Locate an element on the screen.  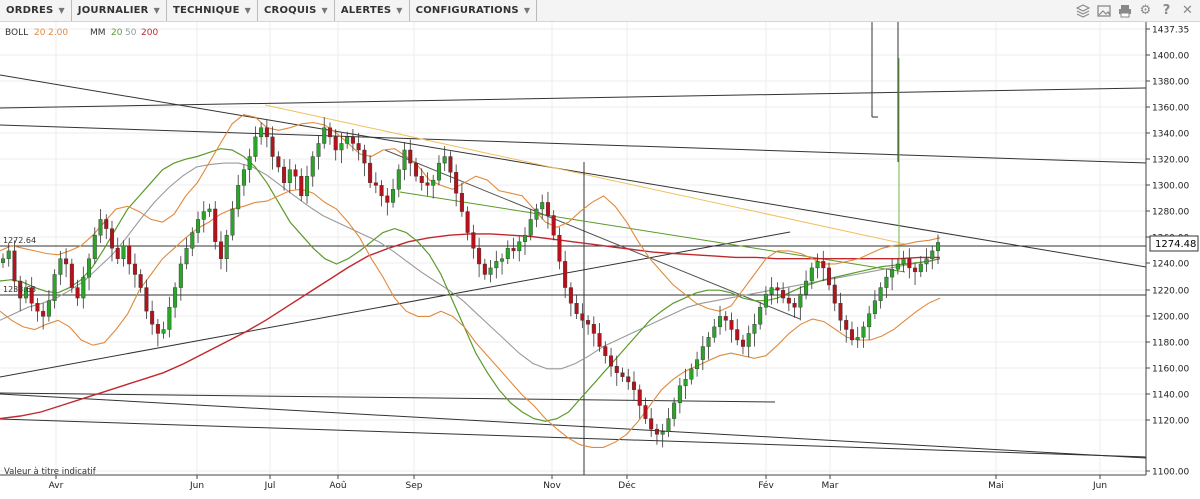
x-tick-label: Mar is located at coordinates (830, 486).